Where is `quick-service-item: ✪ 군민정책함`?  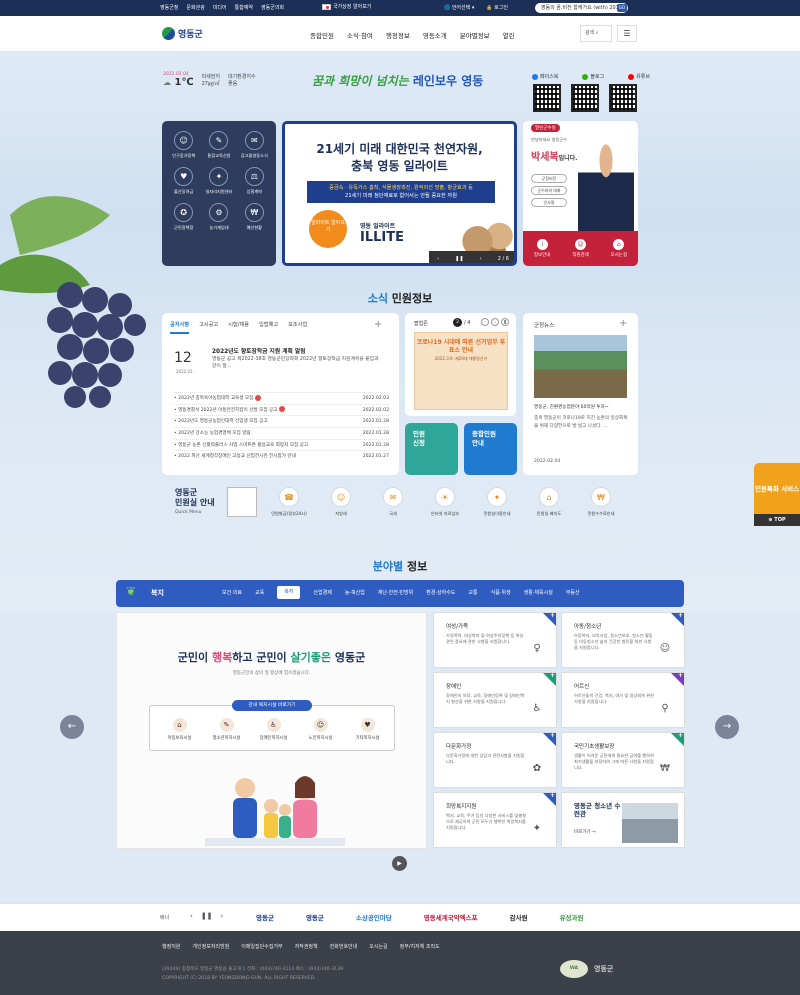
quick-service-item: ✪ 군민정책함 is located at coordinates (183, 217).